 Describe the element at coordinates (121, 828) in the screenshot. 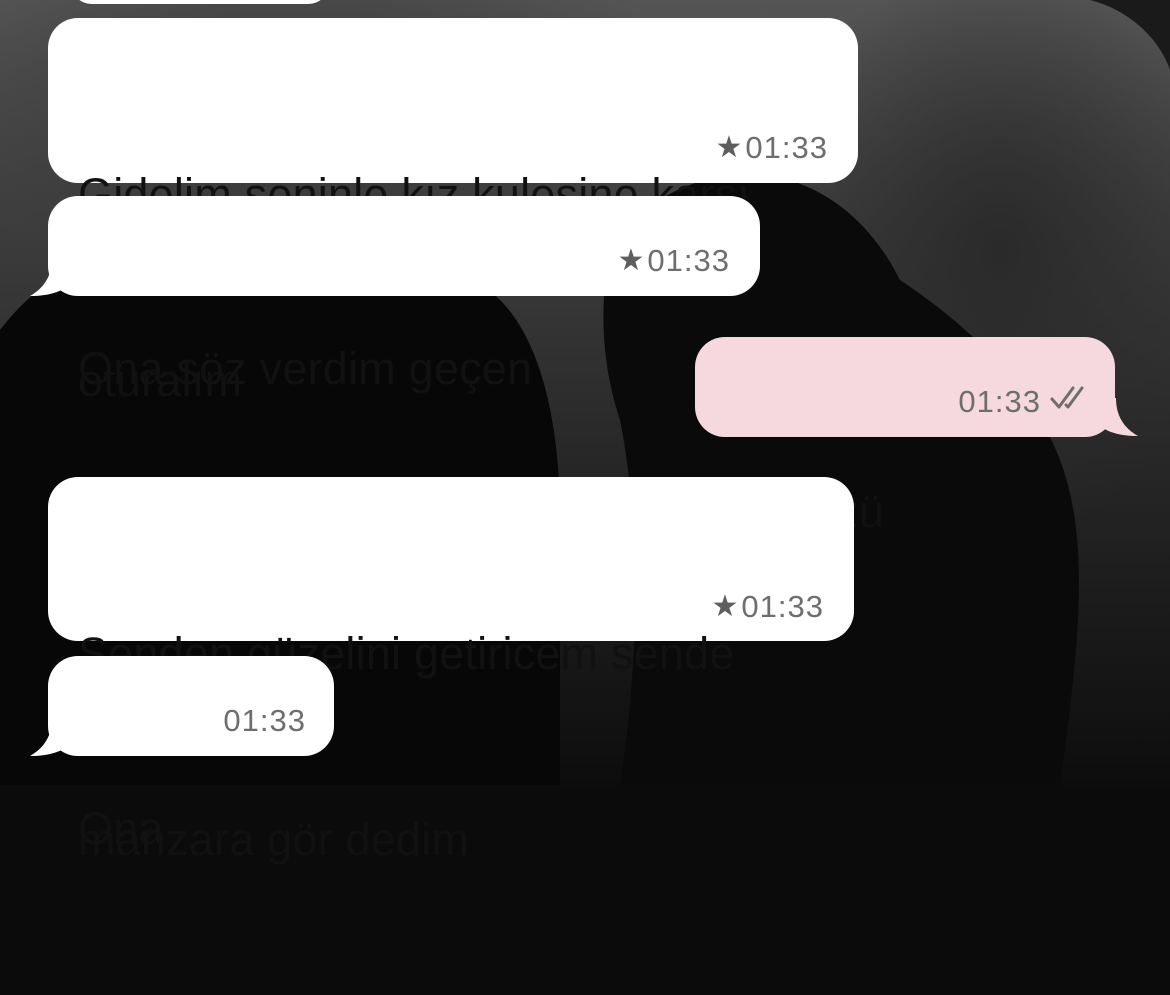

I see `message-text: Ona` at that location.